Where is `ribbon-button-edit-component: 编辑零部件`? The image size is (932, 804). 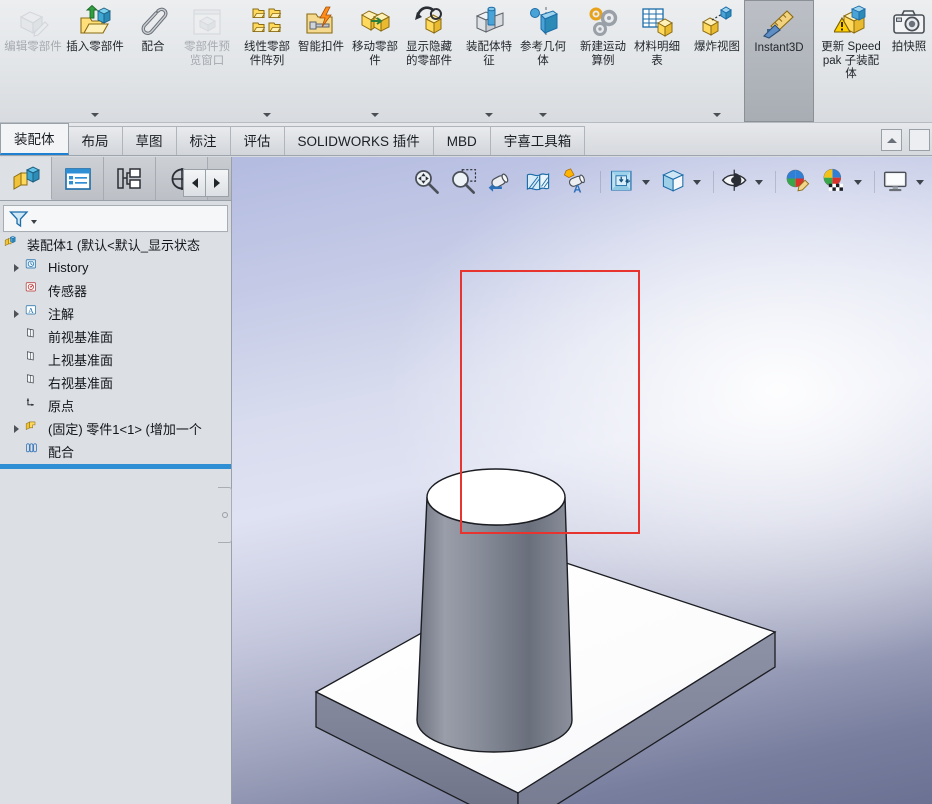 ribbon-button-edit-component: 编辑零部件 is located at coordinates (33, 61).